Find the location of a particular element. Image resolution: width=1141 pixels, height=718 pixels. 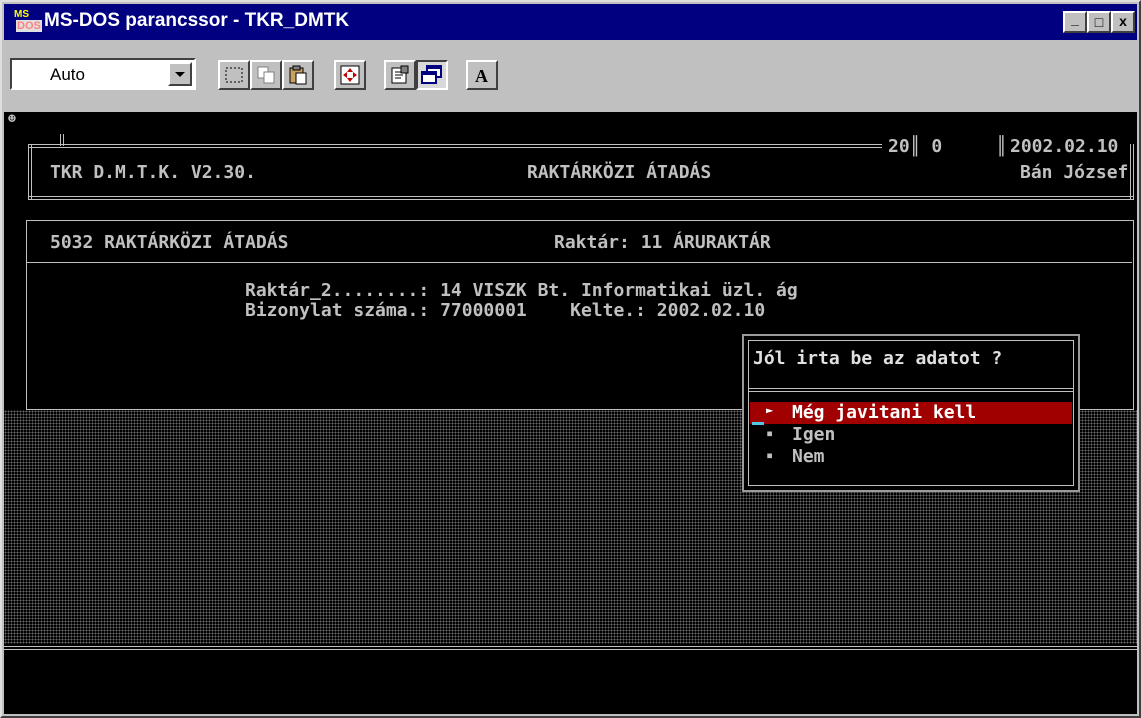

panel-title: 5032 RAKTÁRKÖZI ÁTADÁS is located at coordinates (169, 242).